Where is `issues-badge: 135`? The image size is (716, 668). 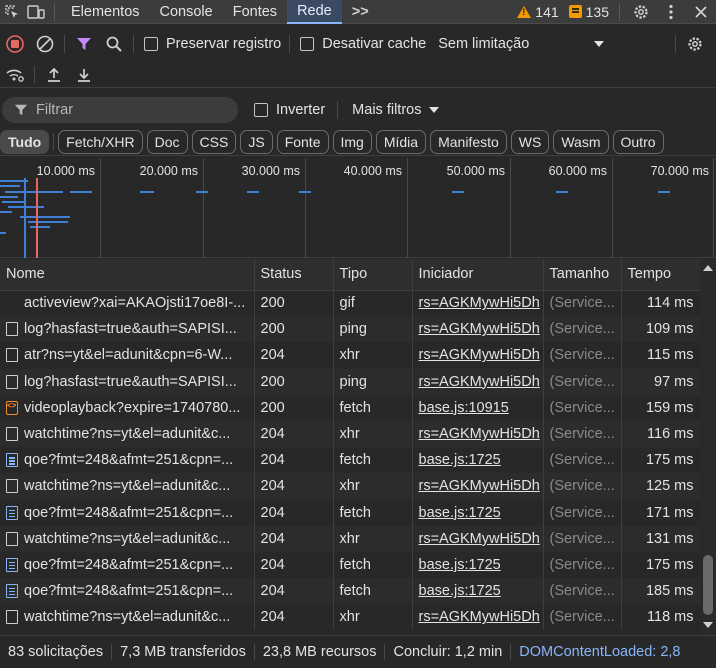
issues-badge: 135 is located at coordinates (588, 12).